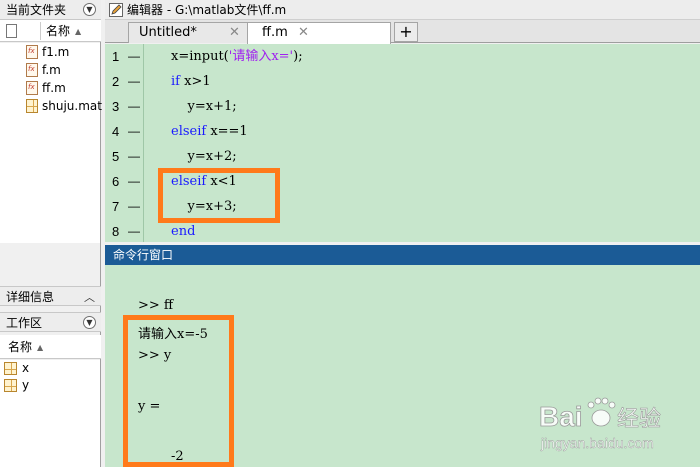 This screenshot has width=700, height=467. Describe the element at coordinates (319, 33) in the screenshot. I see `tab-ff-m: ff.m ✕` at that location.